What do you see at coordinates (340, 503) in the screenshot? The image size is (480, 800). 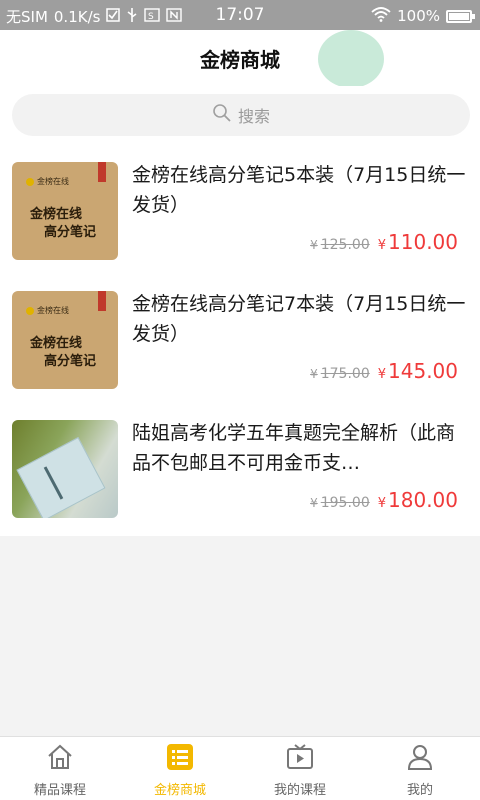 I see `original-price: ¥195.00` at bounding box center [340, 503].